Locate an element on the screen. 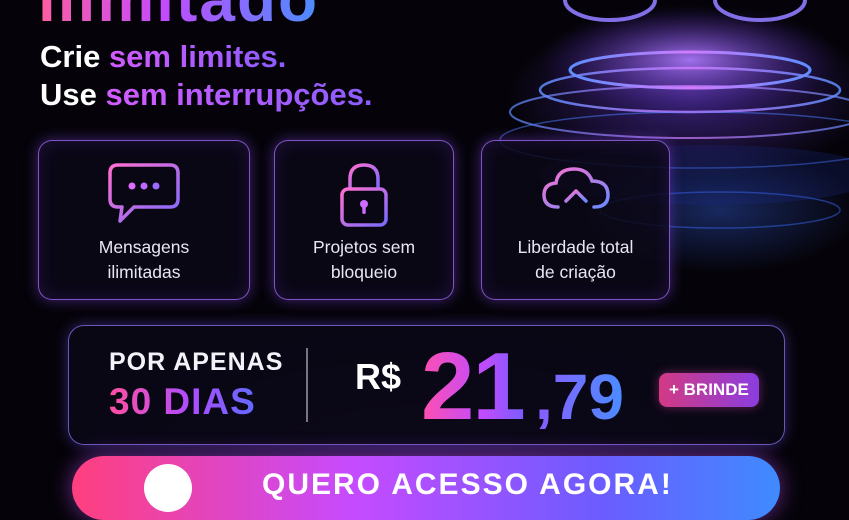 Image resolution: width=849 pixels, height=520 pixels. feature-label-line-2: bloqueio is located at coordinates (364, 272).